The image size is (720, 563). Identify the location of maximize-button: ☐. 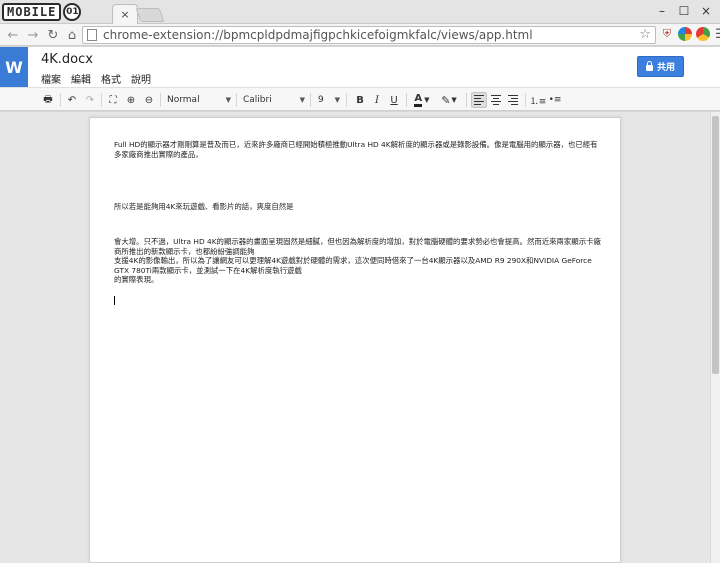
(684, 11).